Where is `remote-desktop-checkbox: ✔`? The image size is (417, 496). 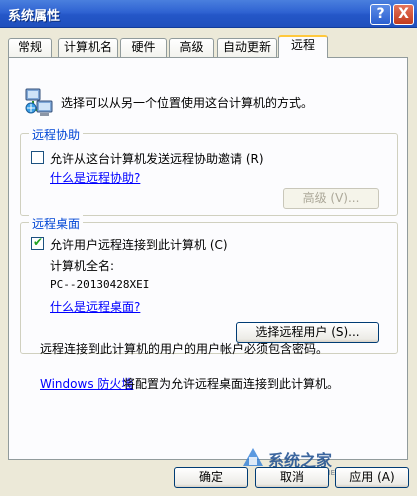
remote-desktop-checkbox: ✔ is located at coordinates (37, 242).